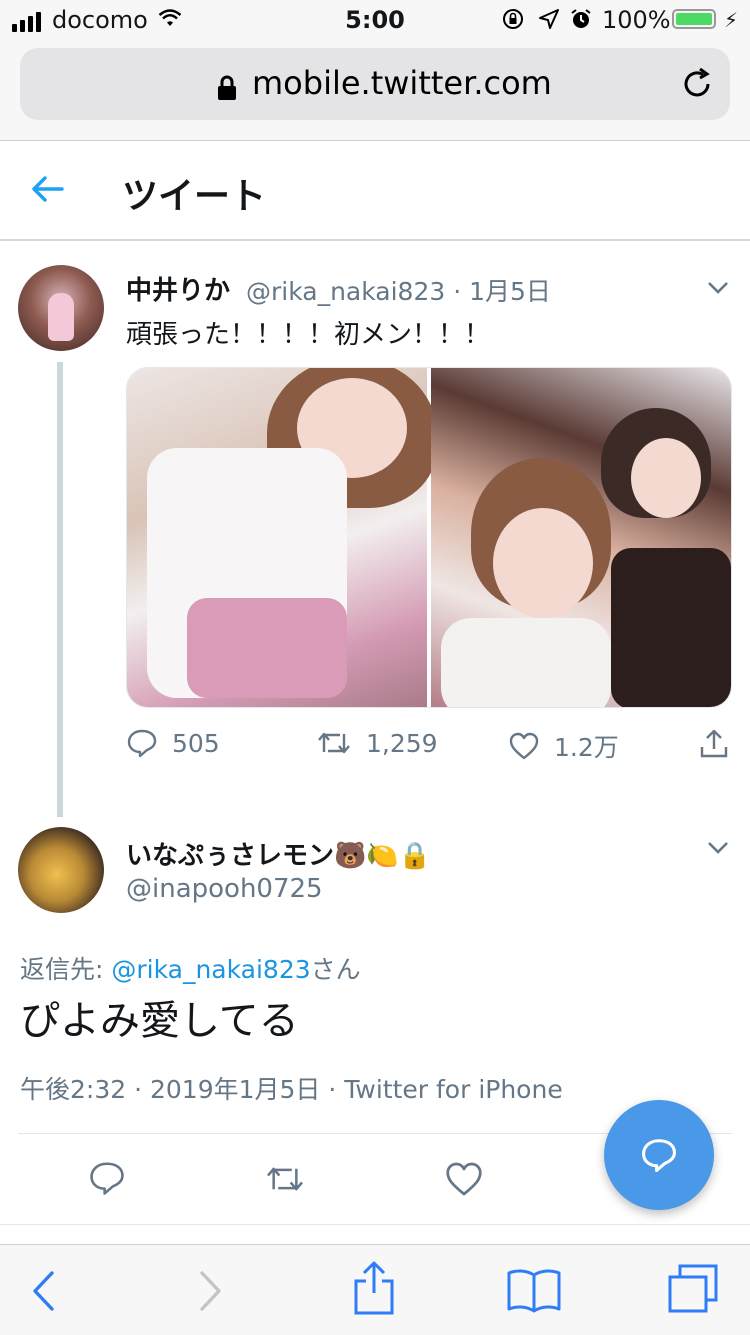 This screenshot has height=1335, width=750. Describe the element at coordinates (196, 743) in the screenshot. I see `reply-count: 505` at that location.